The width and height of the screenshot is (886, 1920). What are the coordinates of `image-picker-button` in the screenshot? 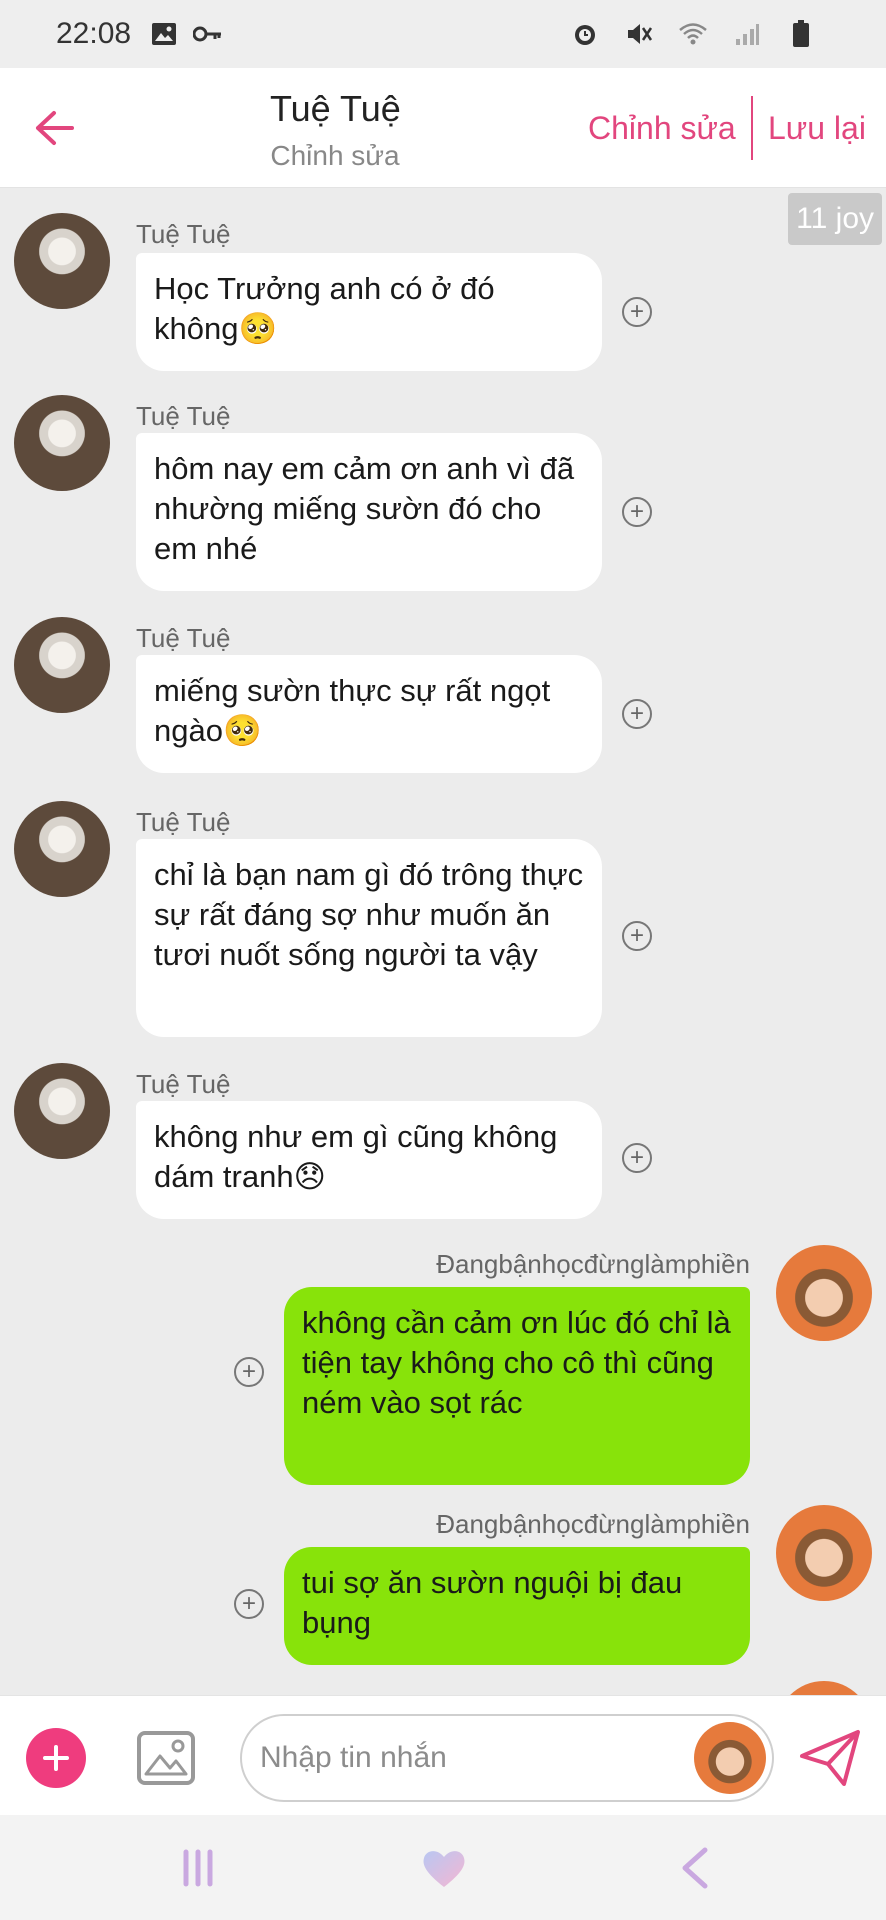 It's located at (166, 1758).